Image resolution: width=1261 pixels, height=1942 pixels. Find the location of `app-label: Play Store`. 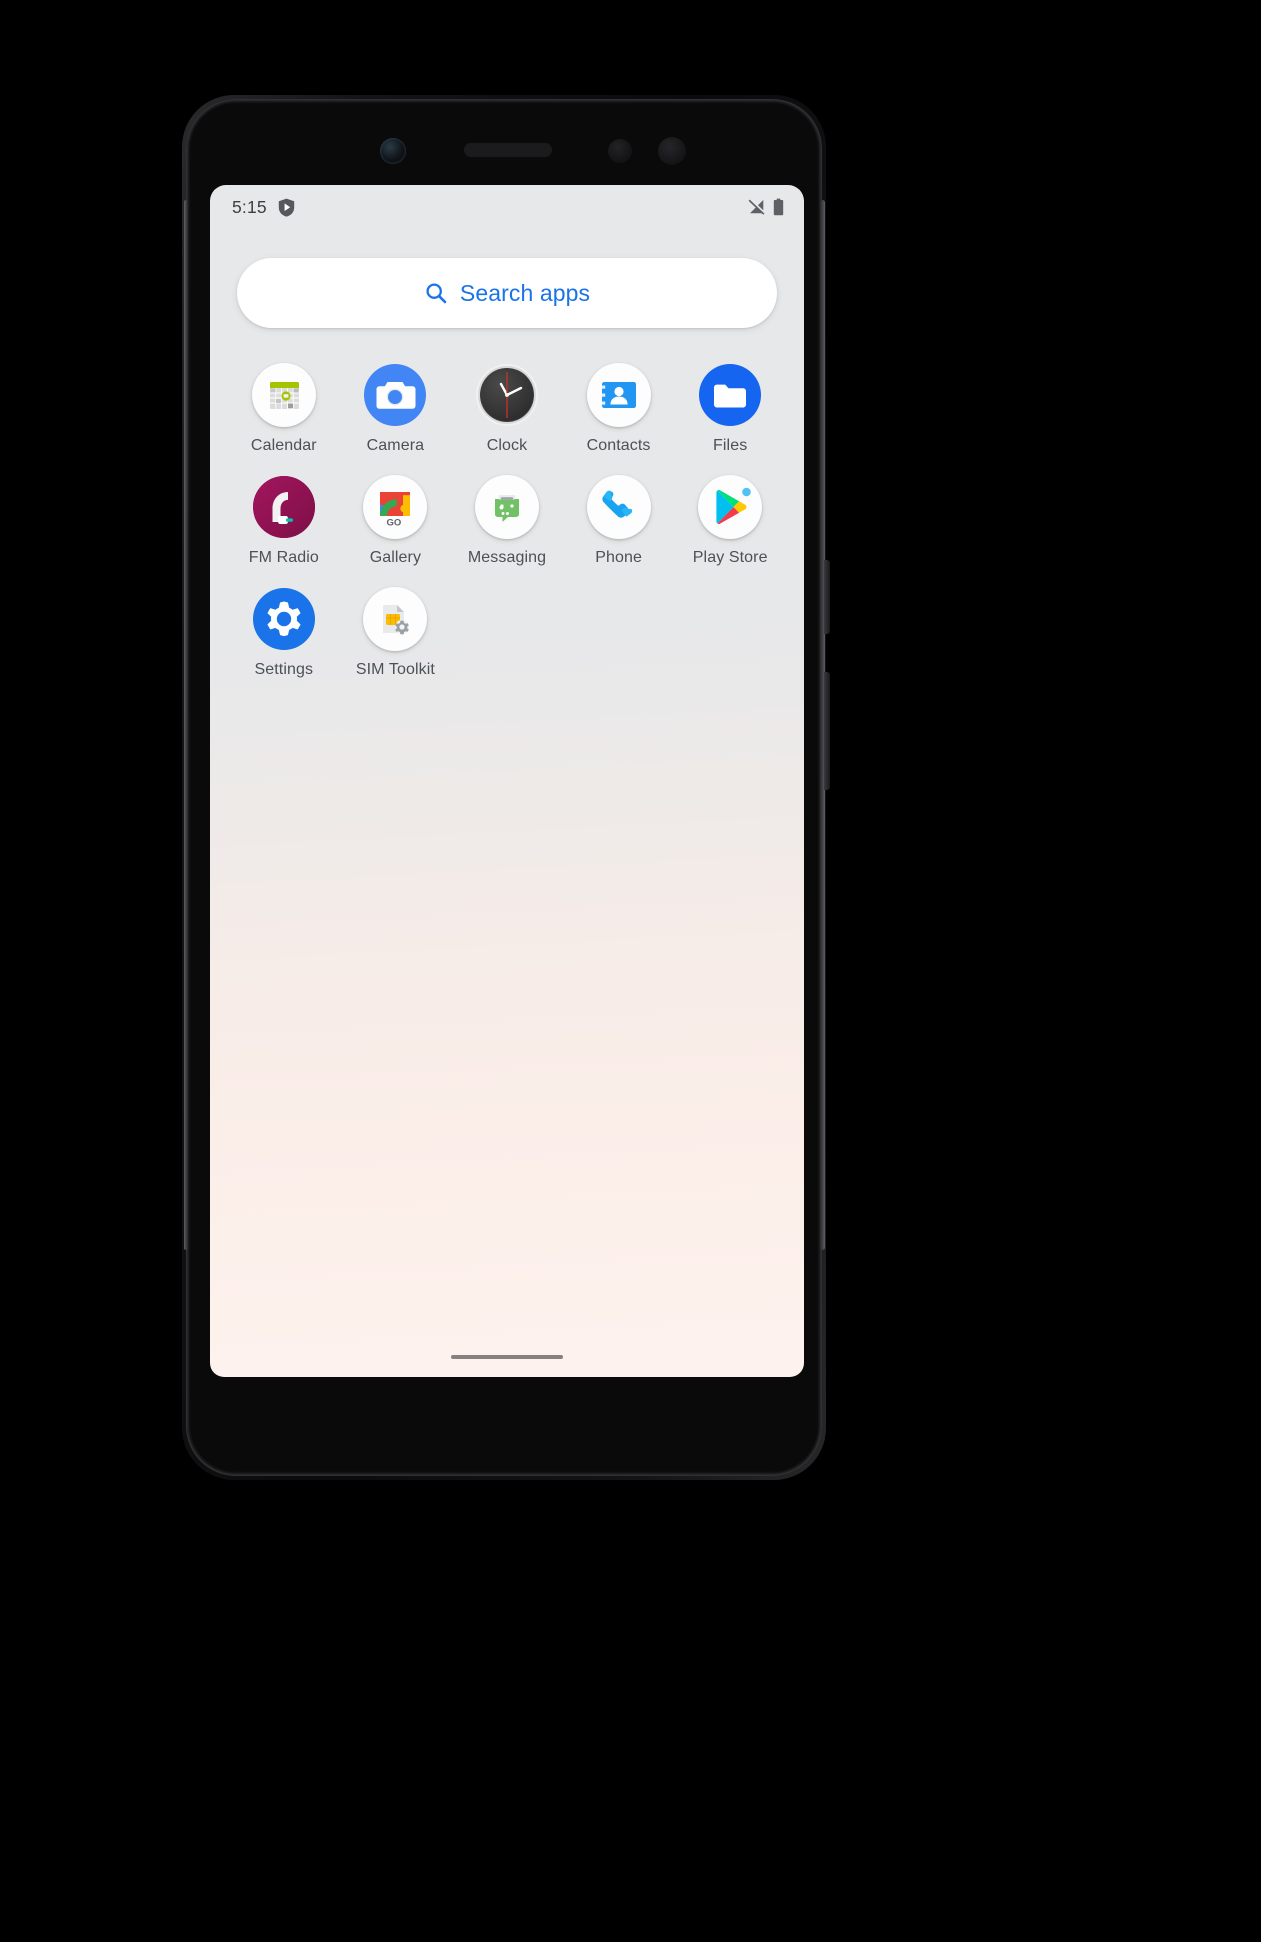

app-label: Play Store is located at coordinates (730, 557).